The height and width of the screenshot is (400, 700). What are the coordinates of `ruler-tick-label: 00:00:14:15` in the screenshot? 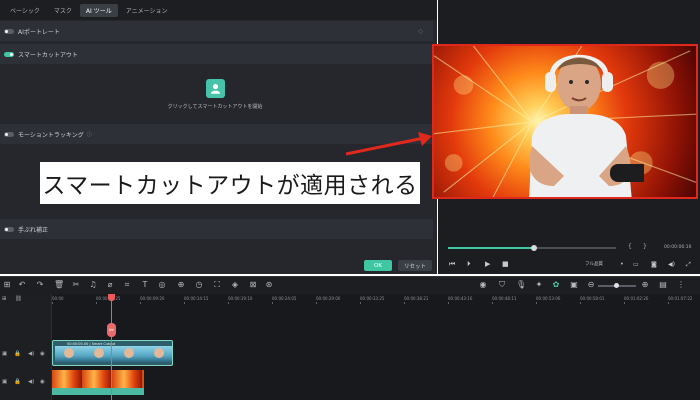 It's located at (196, 298).